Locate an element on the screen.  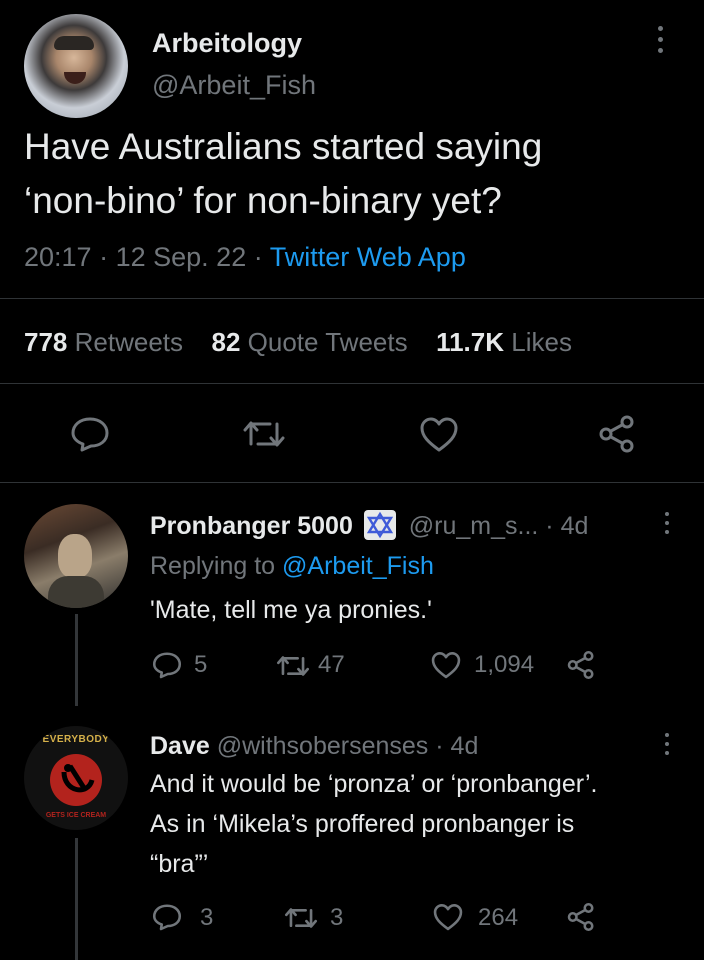
author-display-name: Arbeitology is located at coordinates (227, 43).